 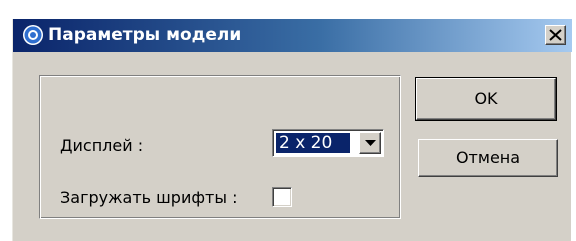 I want to click on close-button, so click(x=555, y=35).